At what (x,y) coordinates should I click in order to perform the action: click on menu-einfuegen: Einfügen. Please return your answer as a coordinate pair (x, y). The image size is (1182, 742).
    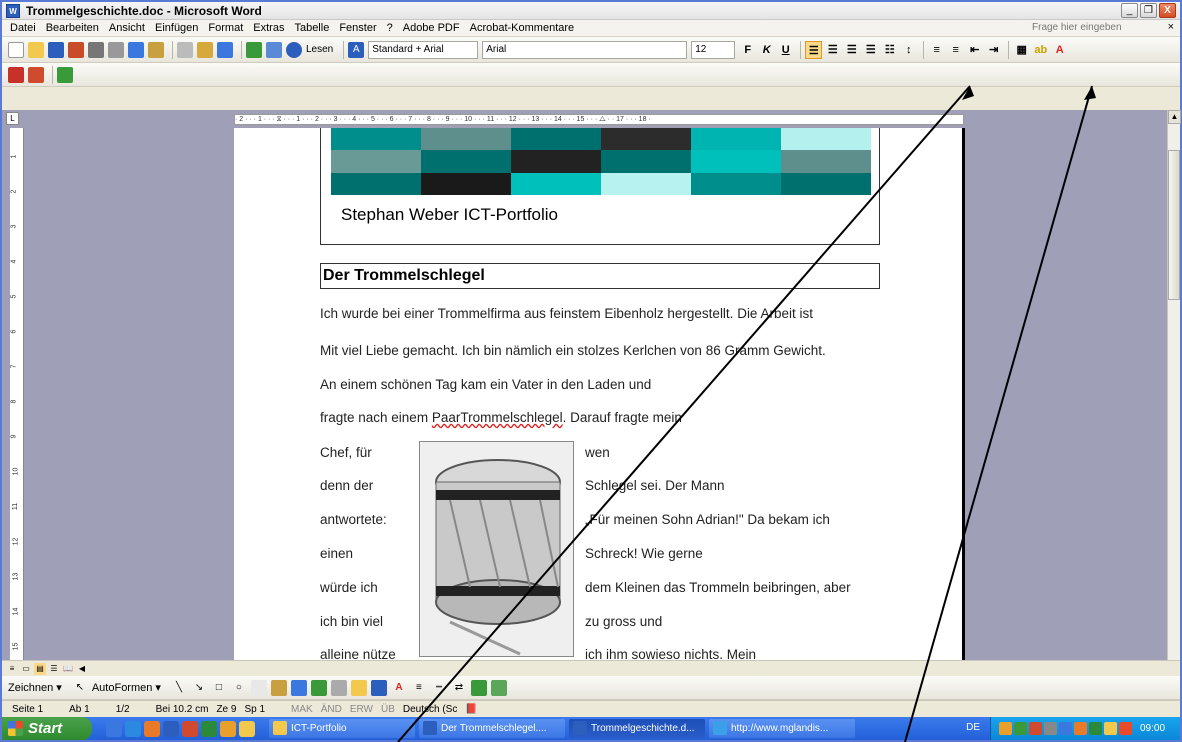
    Looking at the image, I should click on (176, 28).